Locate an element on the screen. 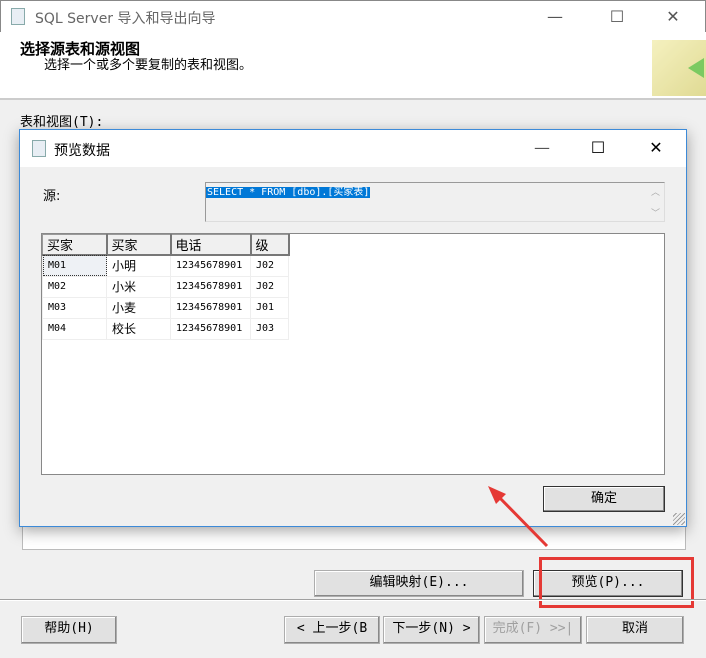  app-icon is located at coordinates (18, 16).